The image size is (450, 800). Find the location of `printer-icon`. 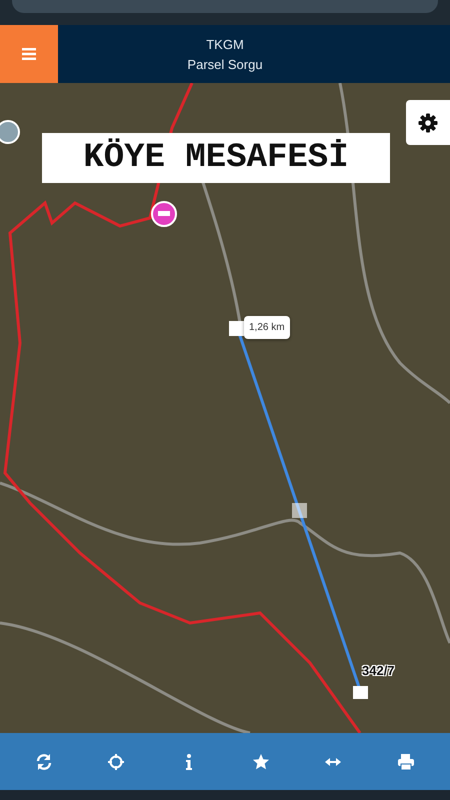

printer-icon is located at coordinates (405, 761).